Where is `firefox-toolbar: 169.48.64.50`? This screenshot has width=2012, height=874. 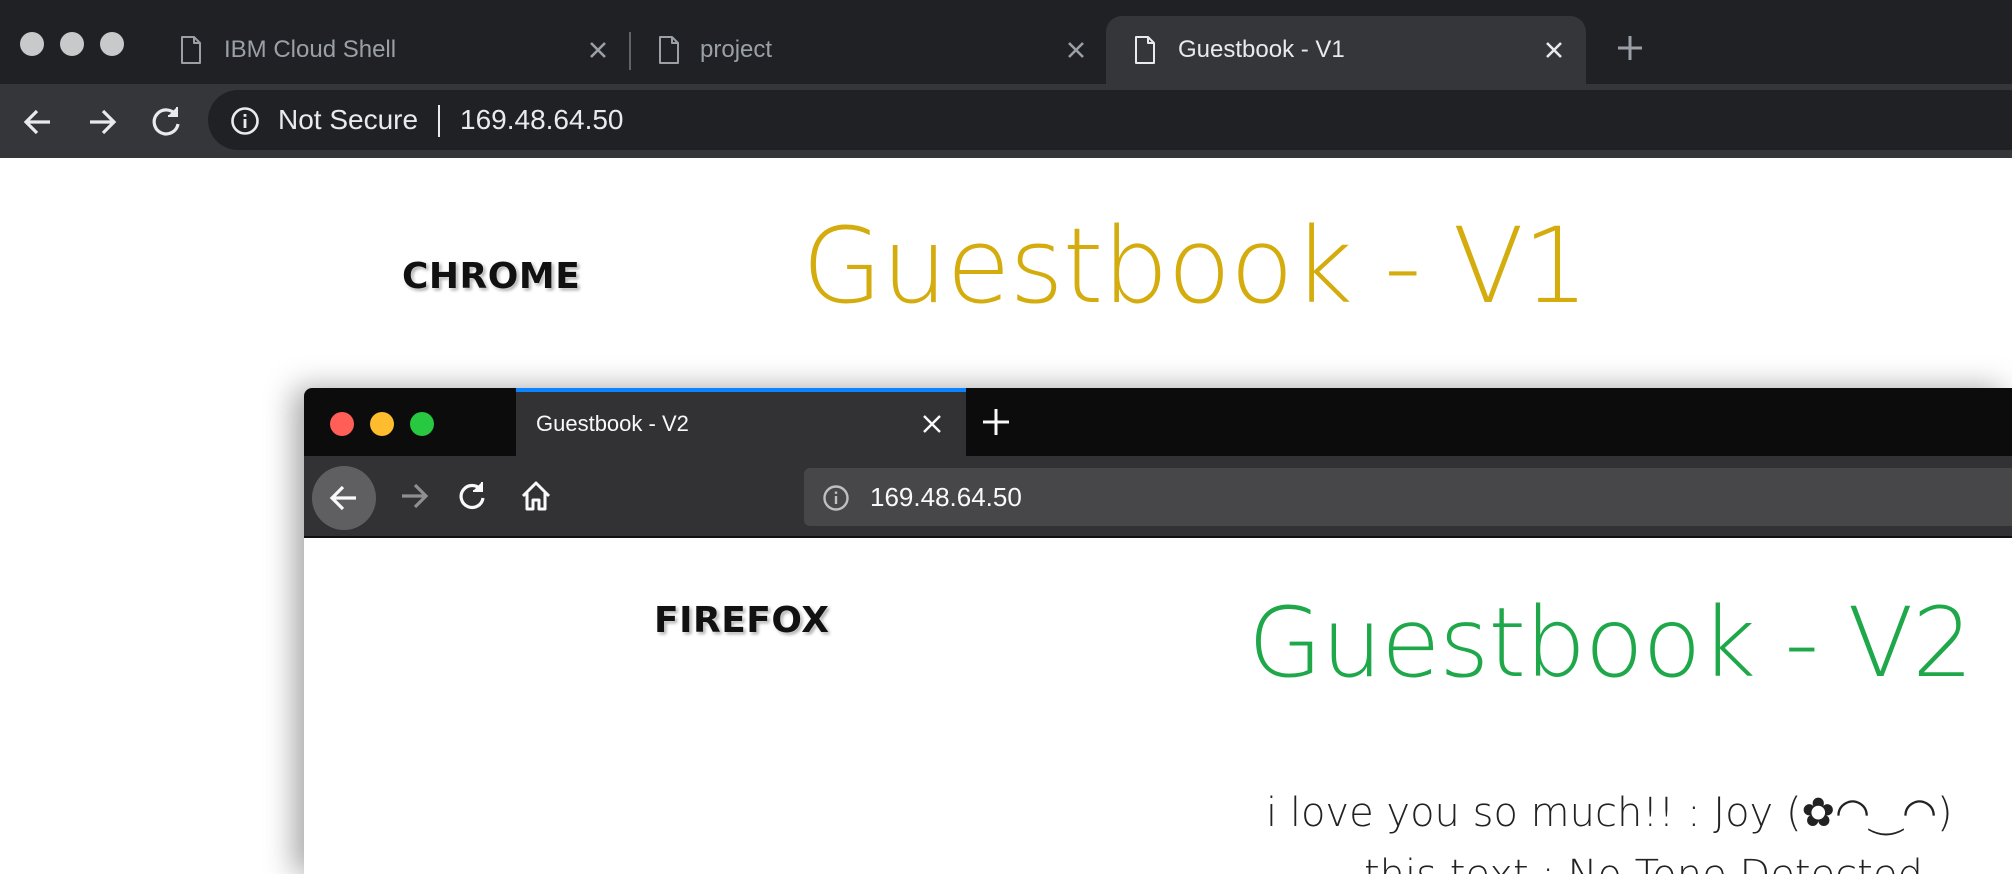 firefox-toolbar: 169.48.64.50 is located at coordinates (1158, 497).